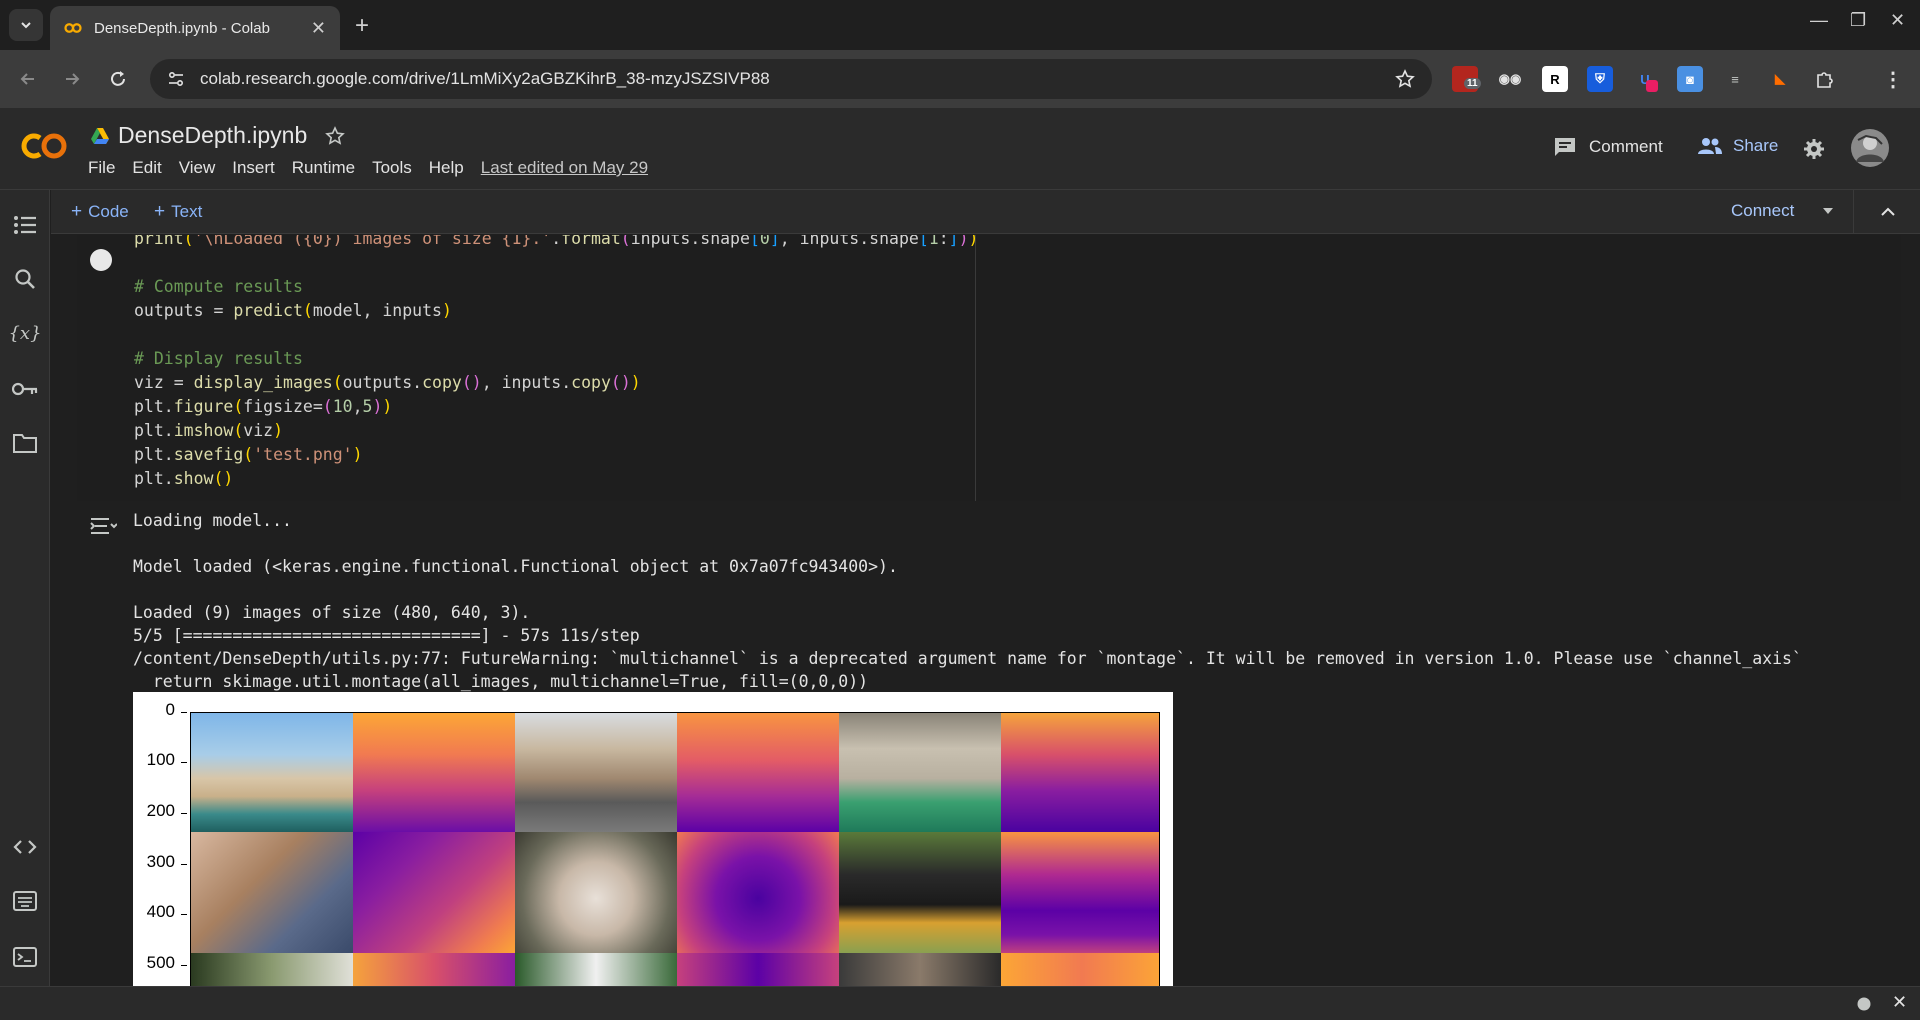 The height and width of the screenshot is (1020, 1920). Describe the element at coordinates (146, 168) in the screenshot. I see `menu-edit: Edit` at that location.